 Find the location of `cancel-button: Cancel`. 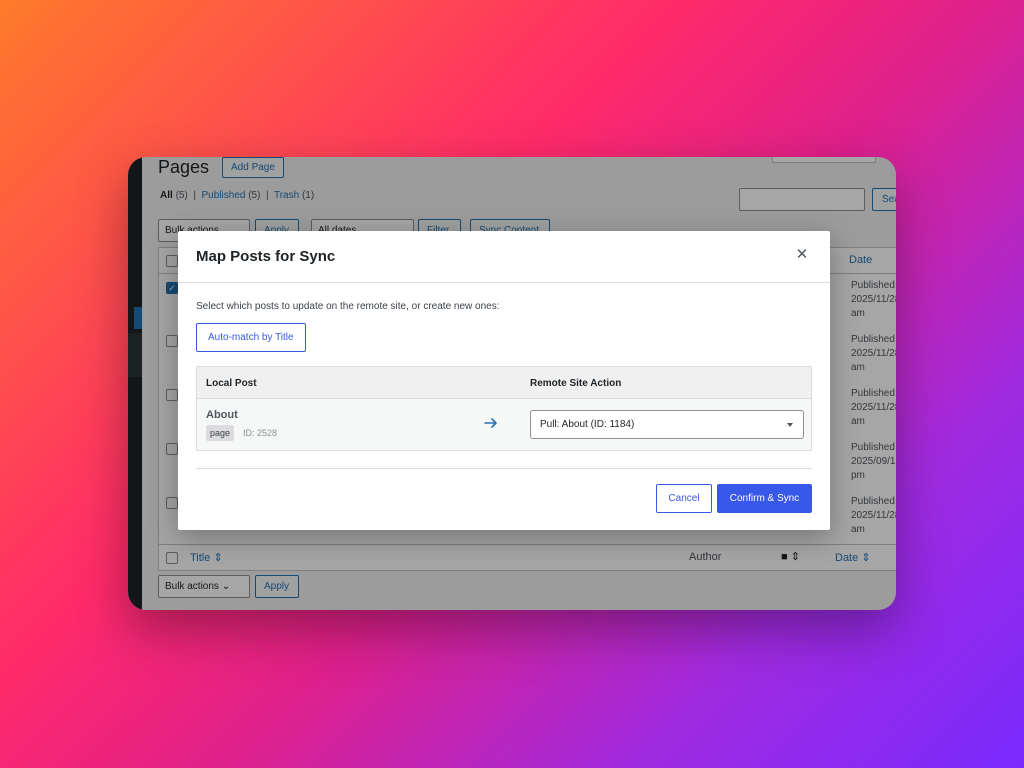

cancel-button: Cancel is located at coordinates (684, 498).